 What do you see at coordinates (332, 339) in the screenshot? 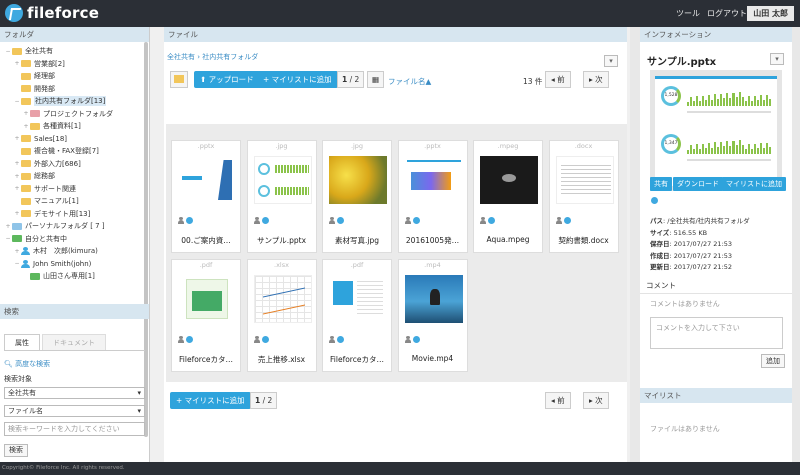
I see `shared-icon` at bounding box center [332, 339].